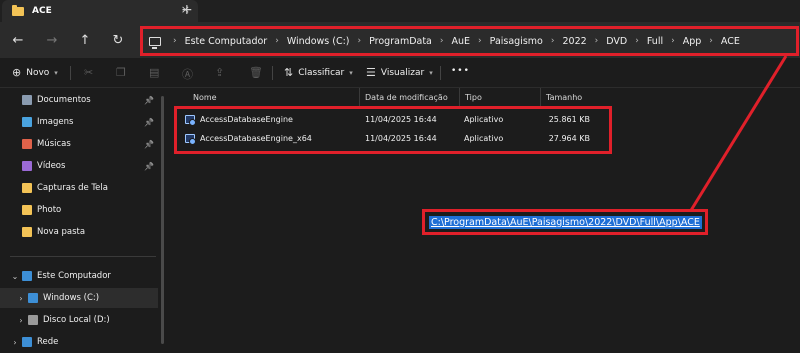  What do you see at coordinates (88, 72) in the screenshot?
I see `cut-icon: ✂` at bounding box center [88, 72].